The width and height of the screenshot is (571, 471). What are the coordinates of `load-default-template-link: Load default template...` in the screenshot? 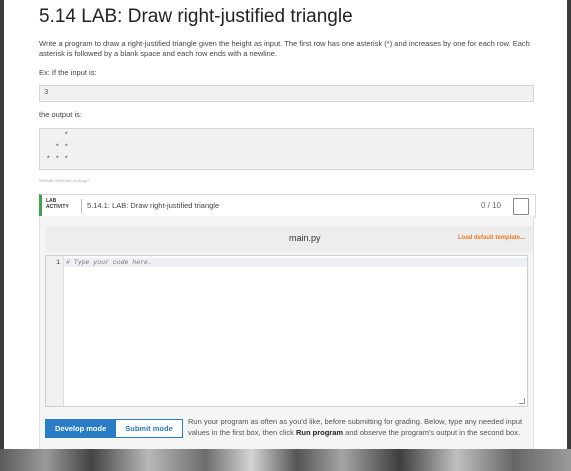 It's located at (491, 238).